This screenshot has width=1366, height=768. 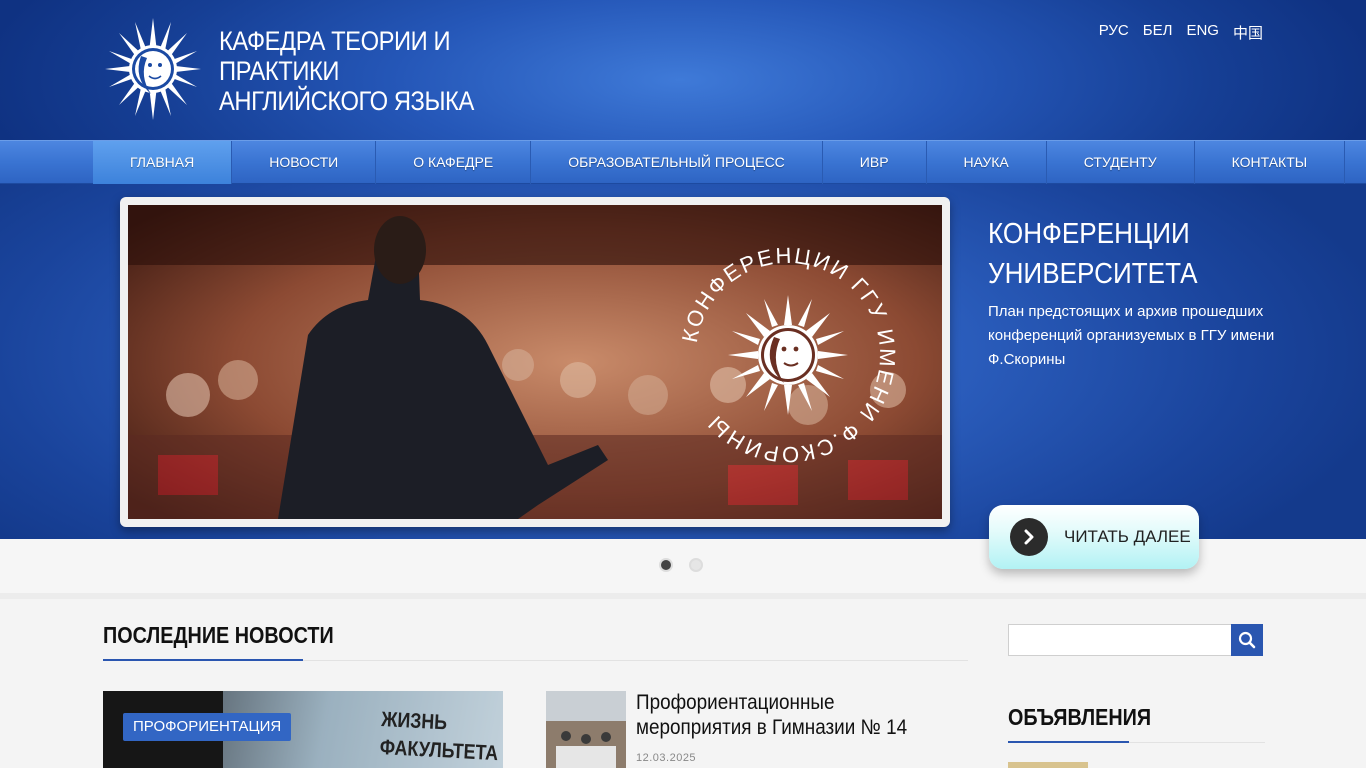 What do you see at coordinates (1048, 765) in the screenshot?
I see `announcement-thumbnail` at bounding box center [1048, 765].